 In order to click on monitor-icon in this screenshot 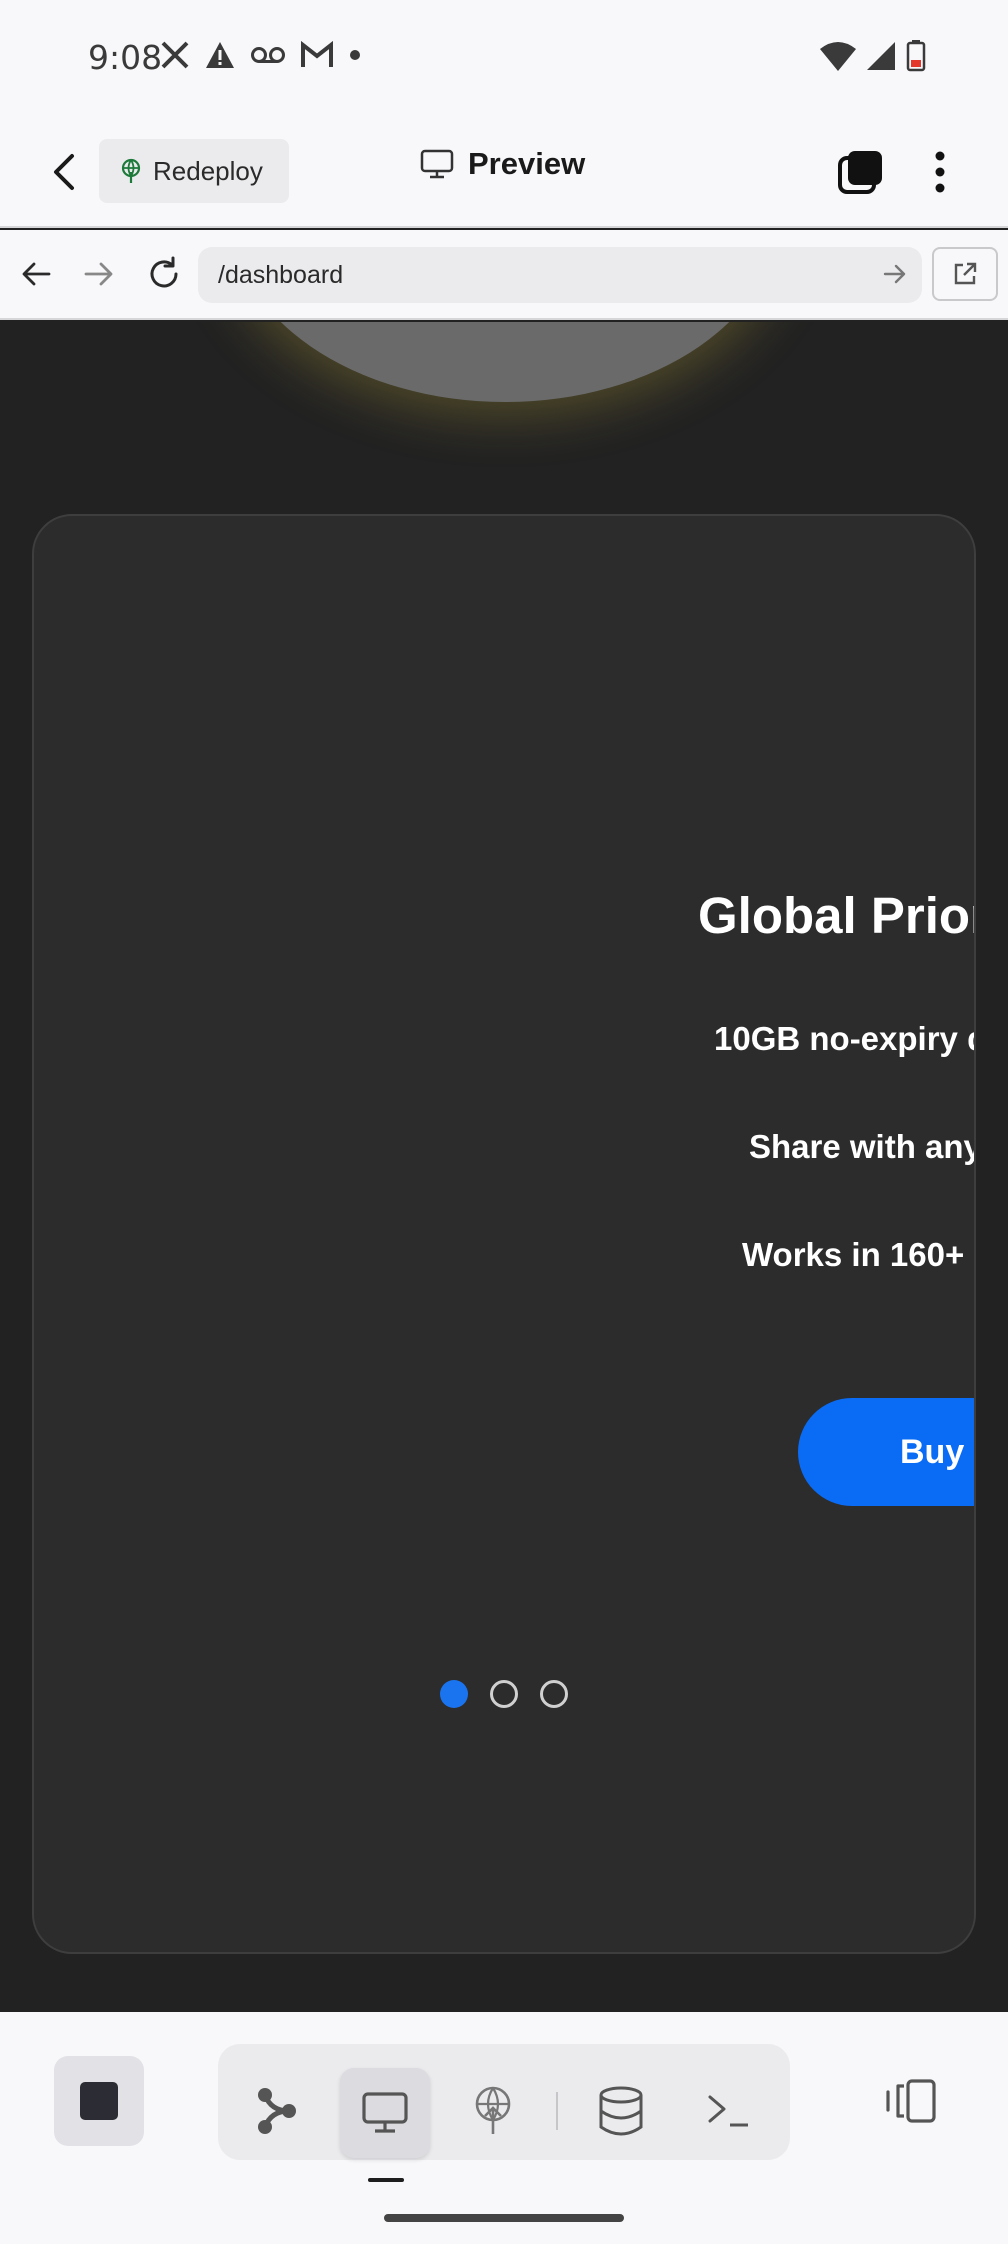, I will do `click(437, 164)`.